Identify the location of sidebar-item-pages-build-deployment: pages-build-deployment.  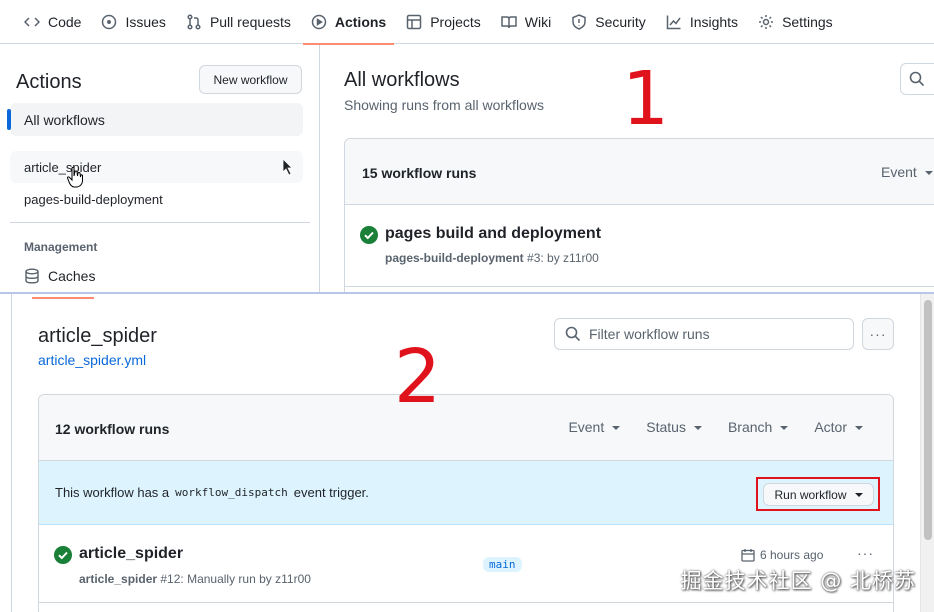
(156, 199).